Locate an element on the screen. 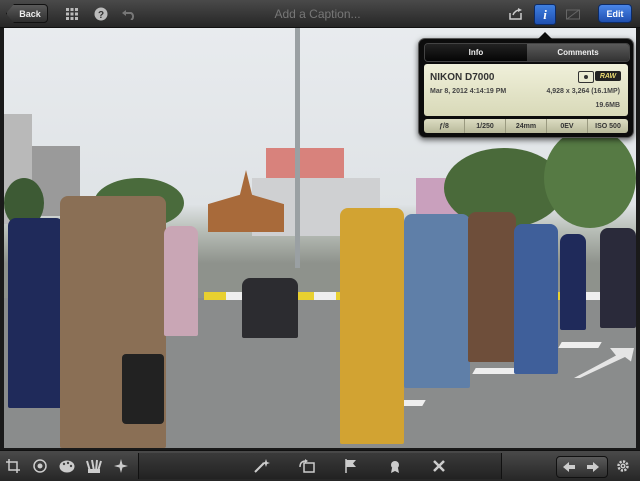 This screenshot has height=481, width=640. raw-badge: RAW is located at coordinates (608, 76).